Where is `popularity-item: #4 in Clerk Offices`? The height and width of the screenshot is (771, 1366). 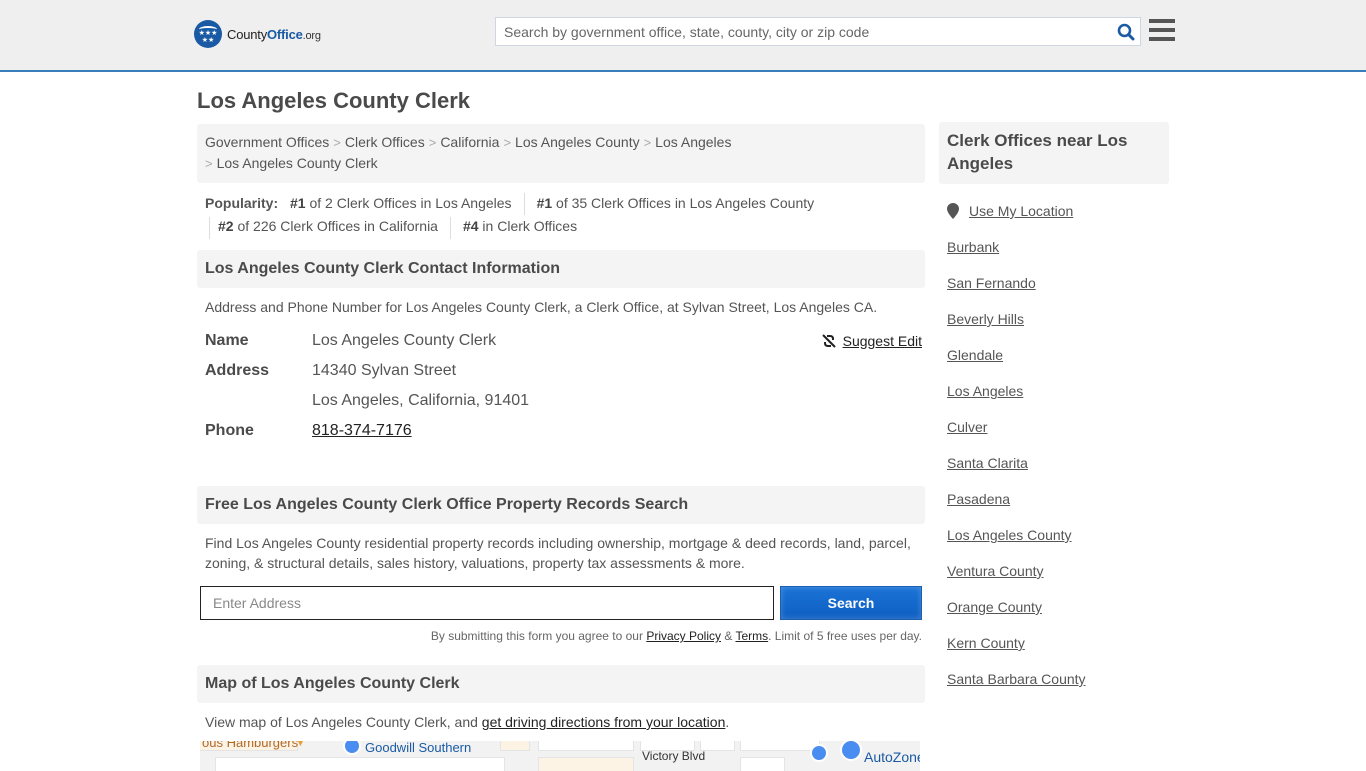
popularity-item: #4 in Clerk Offices is located at coordinates (520, 226).